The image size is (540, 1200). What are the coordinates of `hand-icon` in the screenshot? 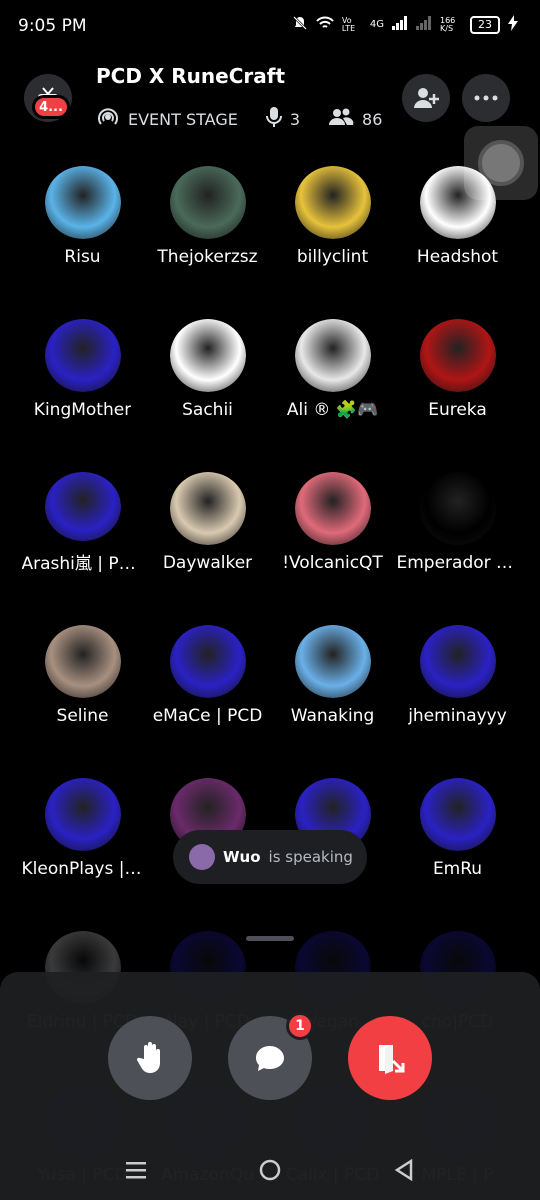 It's located at (148, 1057).